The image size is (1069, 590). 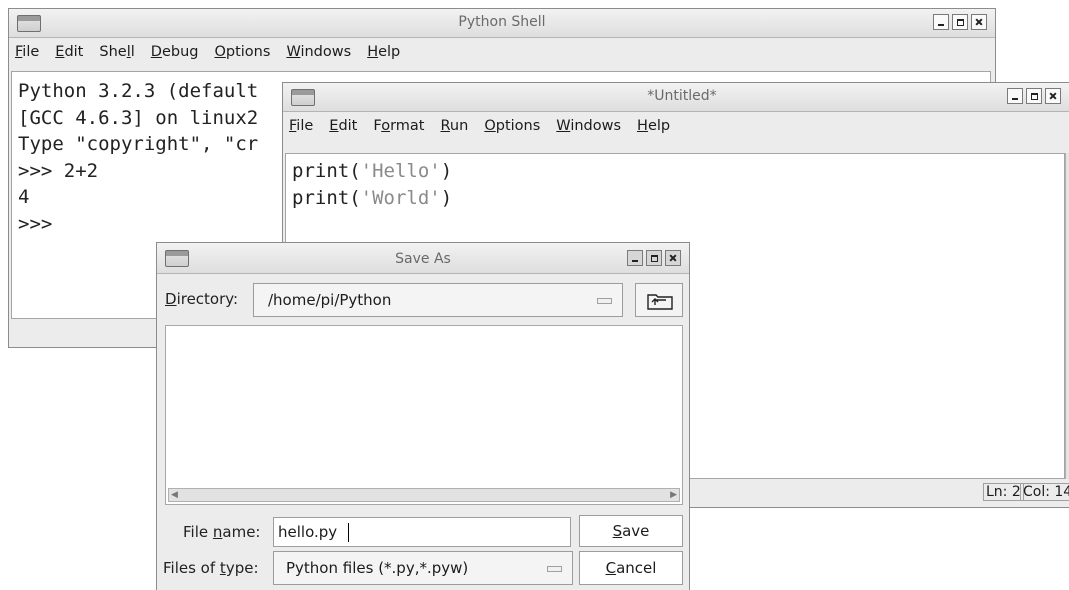 I want to click on shell-title: Python Shell, so click(x=502, y=22).